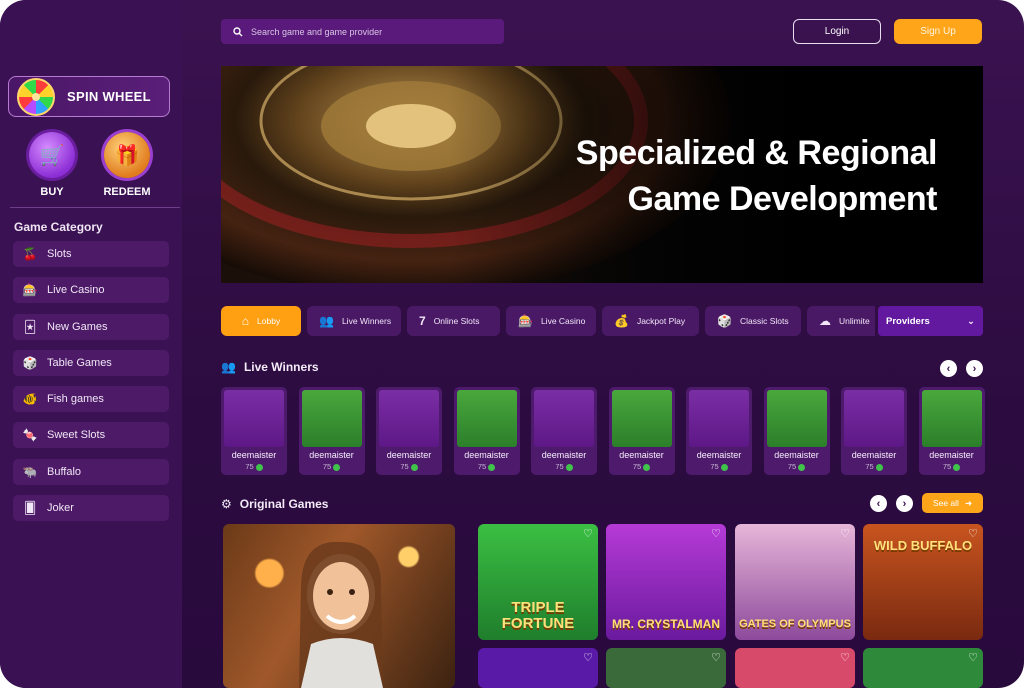 This screenshot has width=1024, height=688. What do you see at coordinates (91, 254) in the screenshot?
I see `sidebar-item-slots: 🍒 Slots` at bounding box center [91, 254].